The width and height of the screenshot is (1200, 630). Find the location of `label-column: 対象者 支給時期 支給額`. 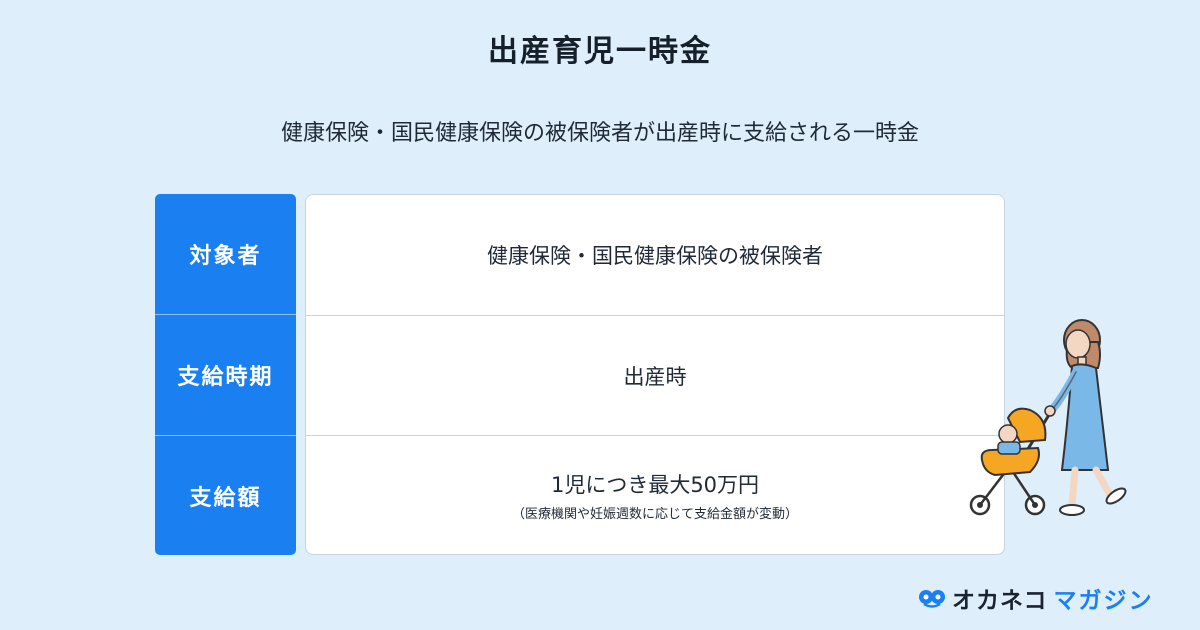

label-column: 対象者 支給時期 支給額 is located at coordinates (225, 374).